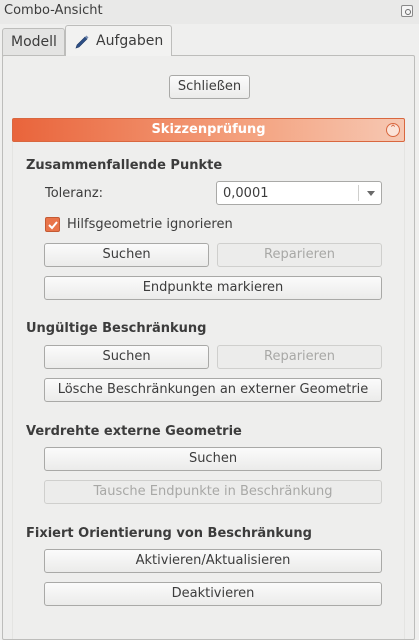  What do you see at coordinates (209, 87) in the screenshot?
I see `close-button: Schließen` at bounding box center [209, 87].